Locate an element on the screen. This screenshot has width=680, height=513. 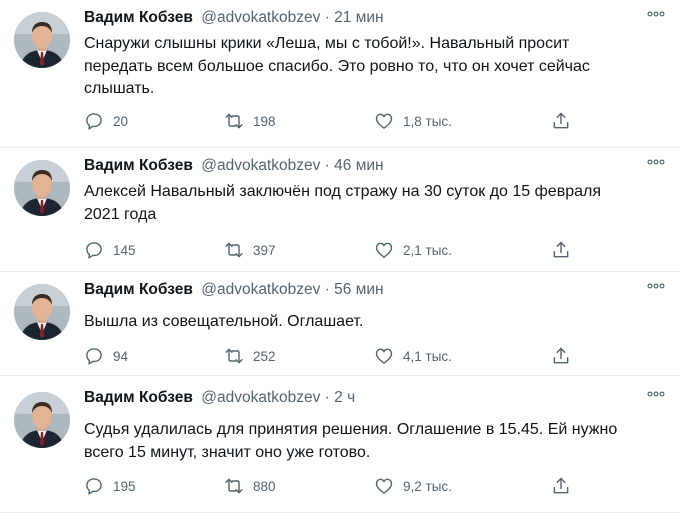
reply-button: 145 is located at coordinates (110, 250).